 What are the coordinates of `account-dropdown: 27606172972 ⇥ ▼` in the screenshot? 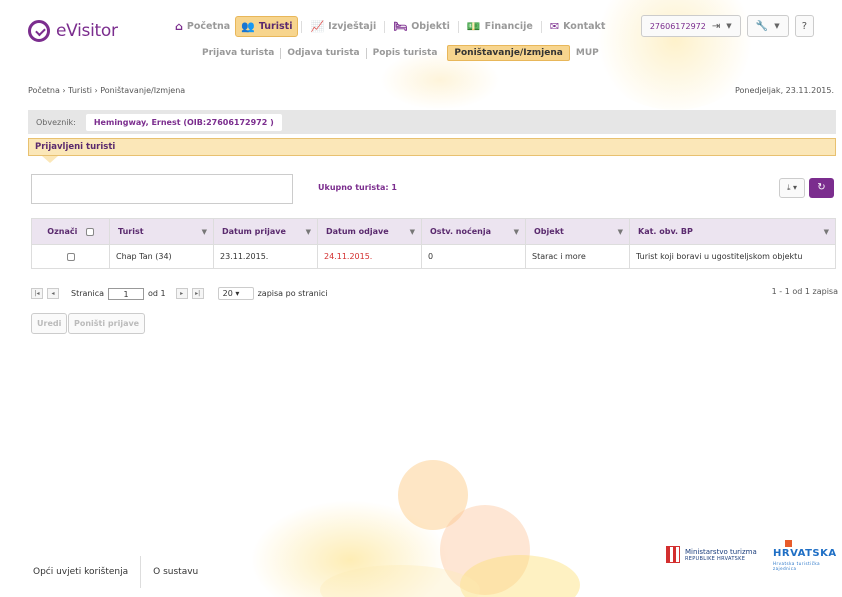 It's located at (690, 26).